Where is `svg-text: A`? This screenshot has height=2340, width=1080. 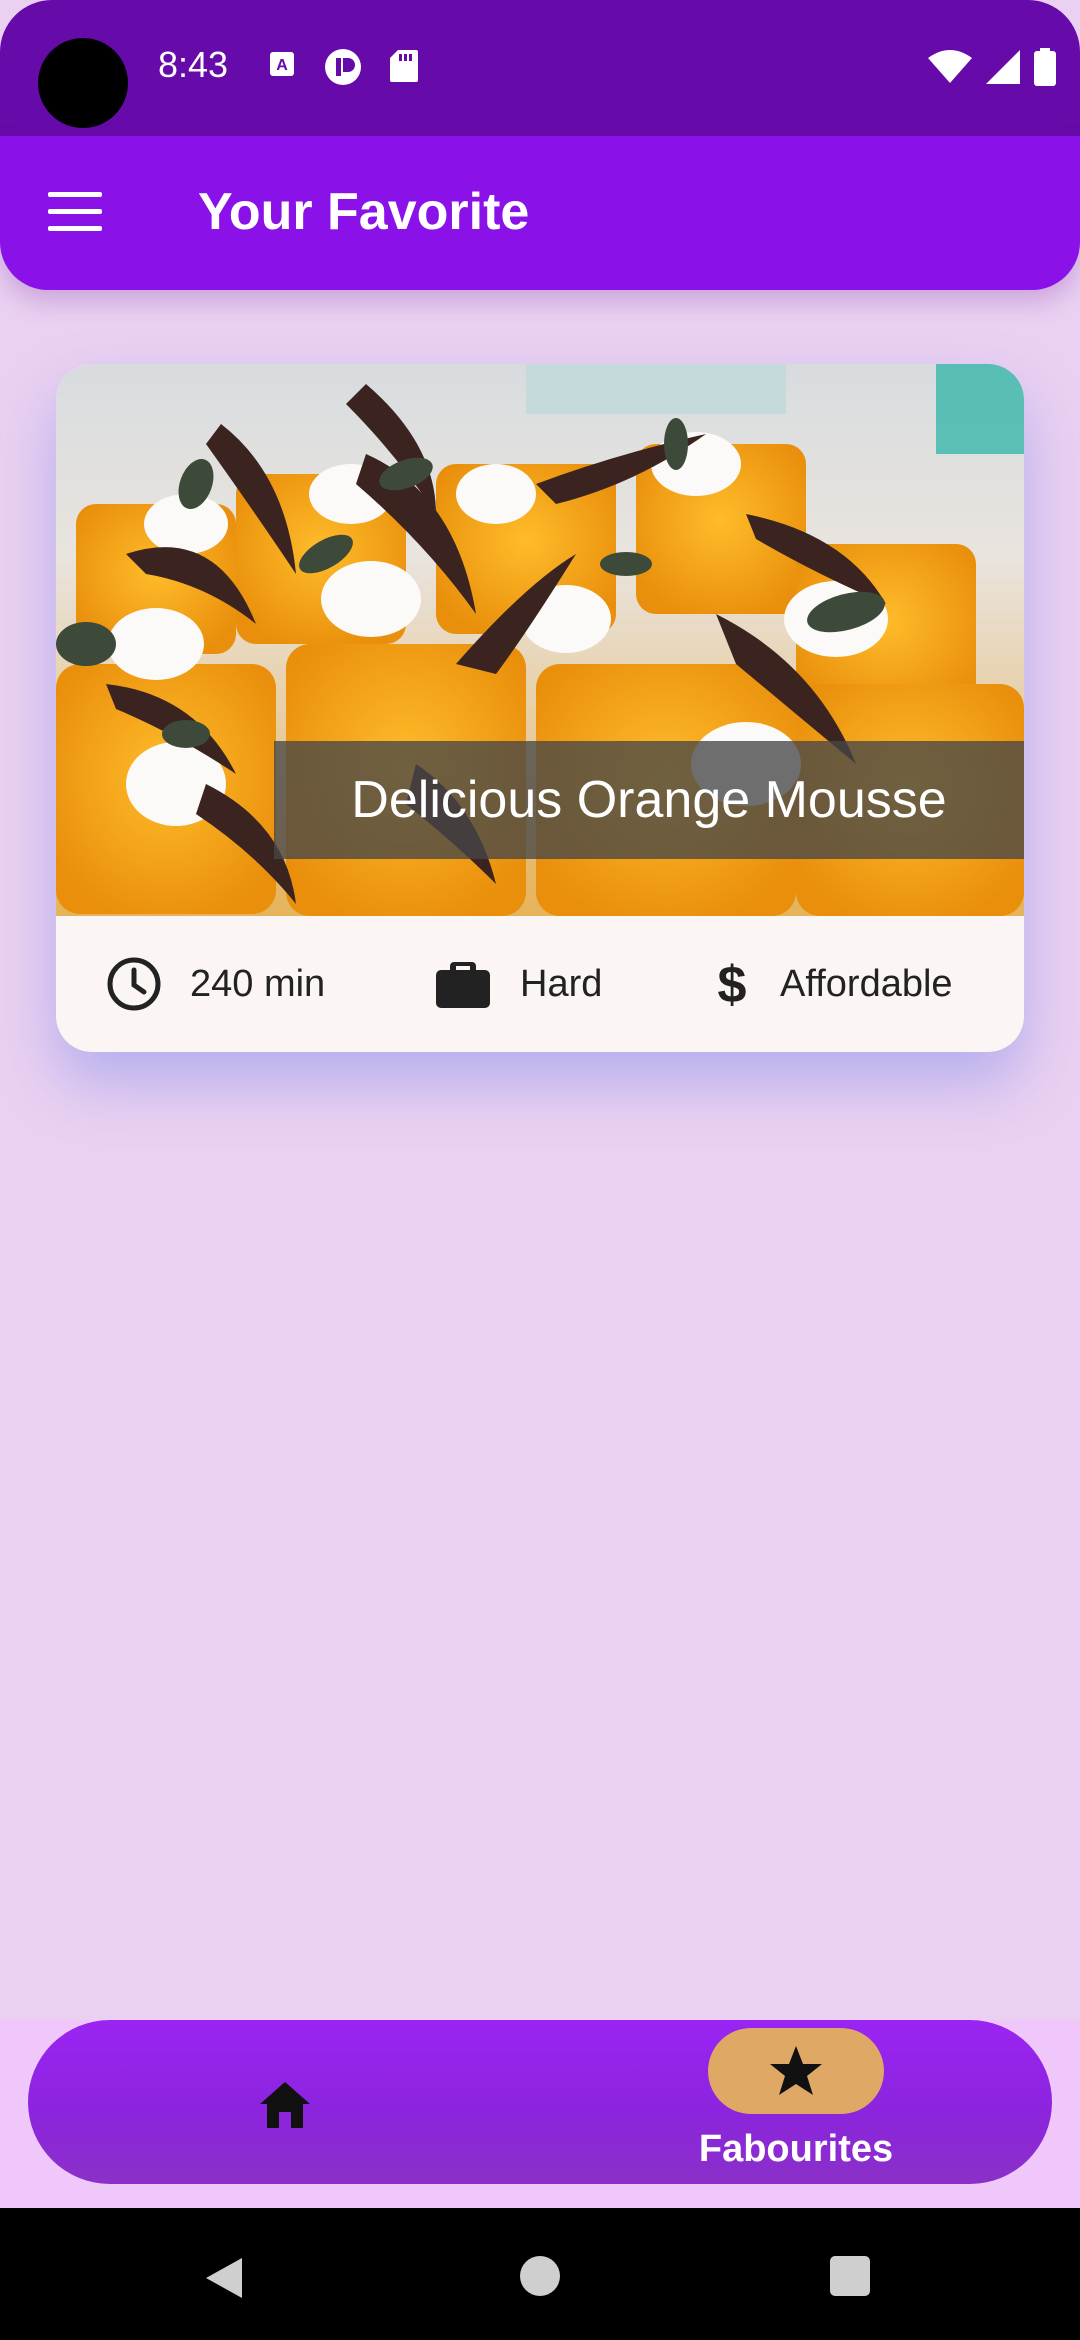 svg-text: A is located at coordinates (282, 65).